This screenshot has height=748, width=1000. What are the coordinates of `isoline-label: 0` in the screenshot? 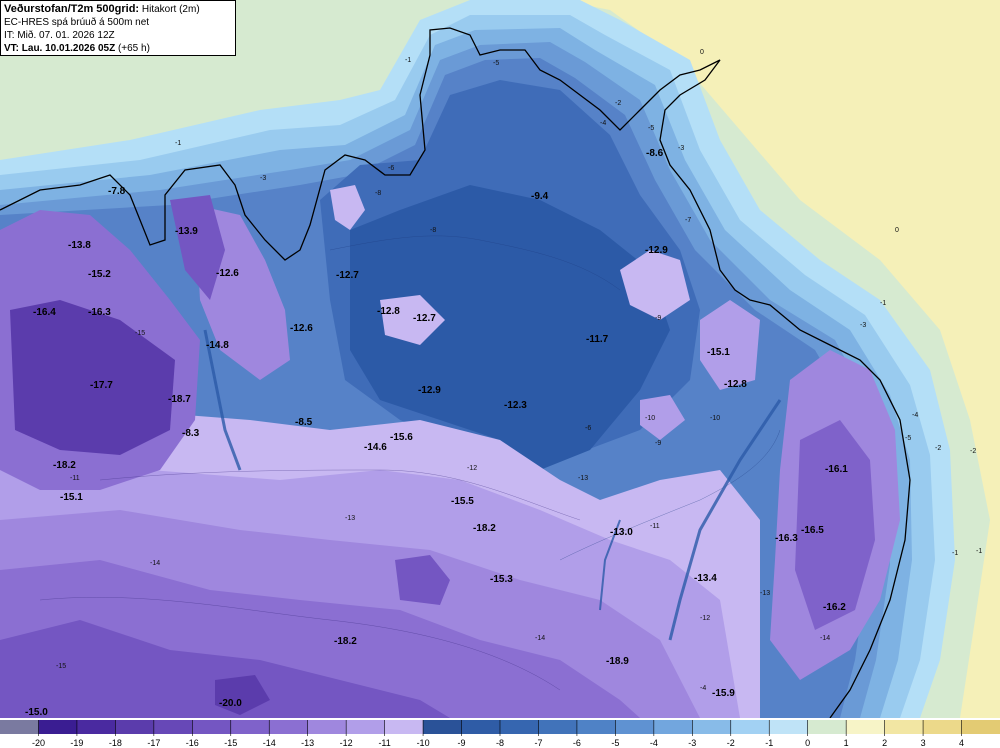 It's located at (702, 52).